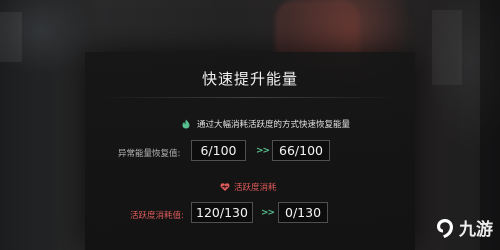 The width and height of the screenshot is (500, 250). Describe the element at coordinates (476, 230) in the screenshot. I see `watermark-text: 九游` at that location.